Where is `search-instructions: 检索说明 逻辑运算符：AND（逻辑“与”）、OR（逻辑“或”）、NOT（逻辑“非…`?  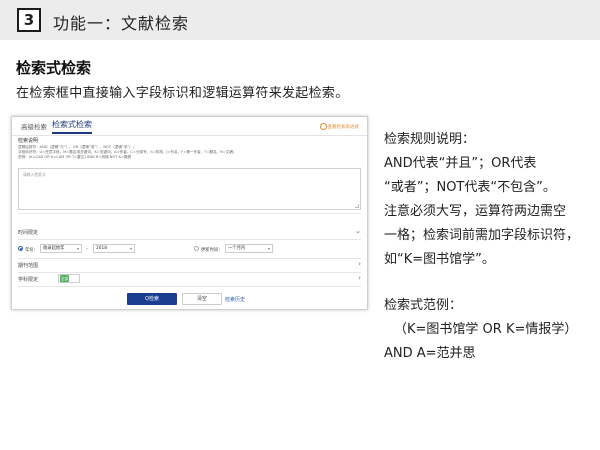
search-instructions: 检索说明 逻辑运算符：AND（逻辑“与”）、OR（逻辑“或”）、NOT（逻辑“非… is located at coordinates (189, 149).